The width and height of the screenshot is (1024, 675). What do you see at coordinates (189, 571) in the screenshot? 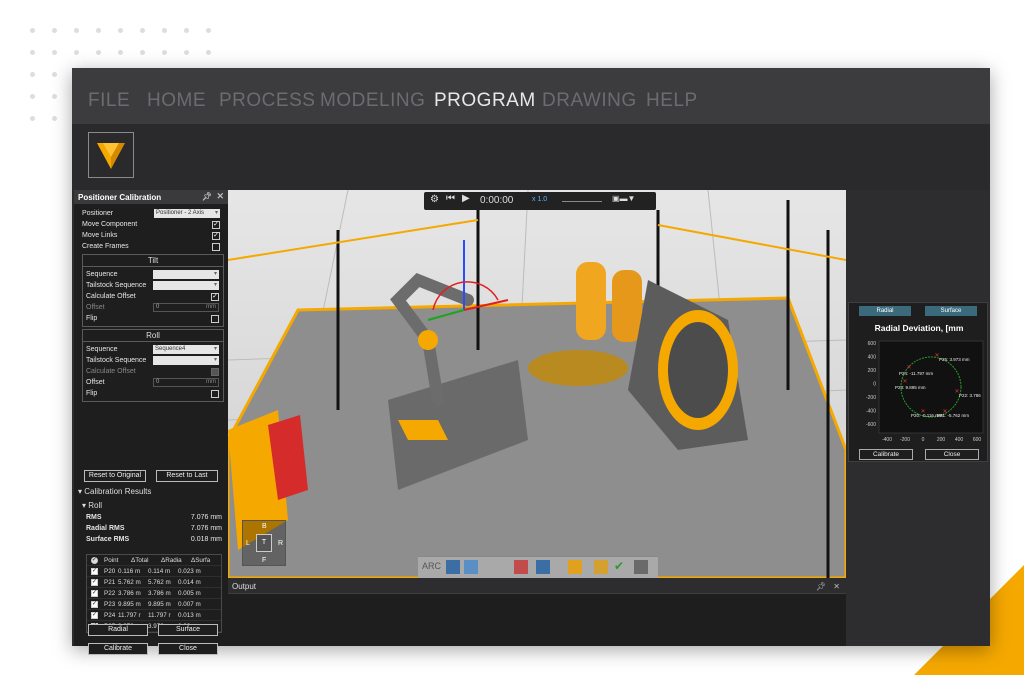
I see `cell-surface: 0.023 m` at bounding box center [189, 571].